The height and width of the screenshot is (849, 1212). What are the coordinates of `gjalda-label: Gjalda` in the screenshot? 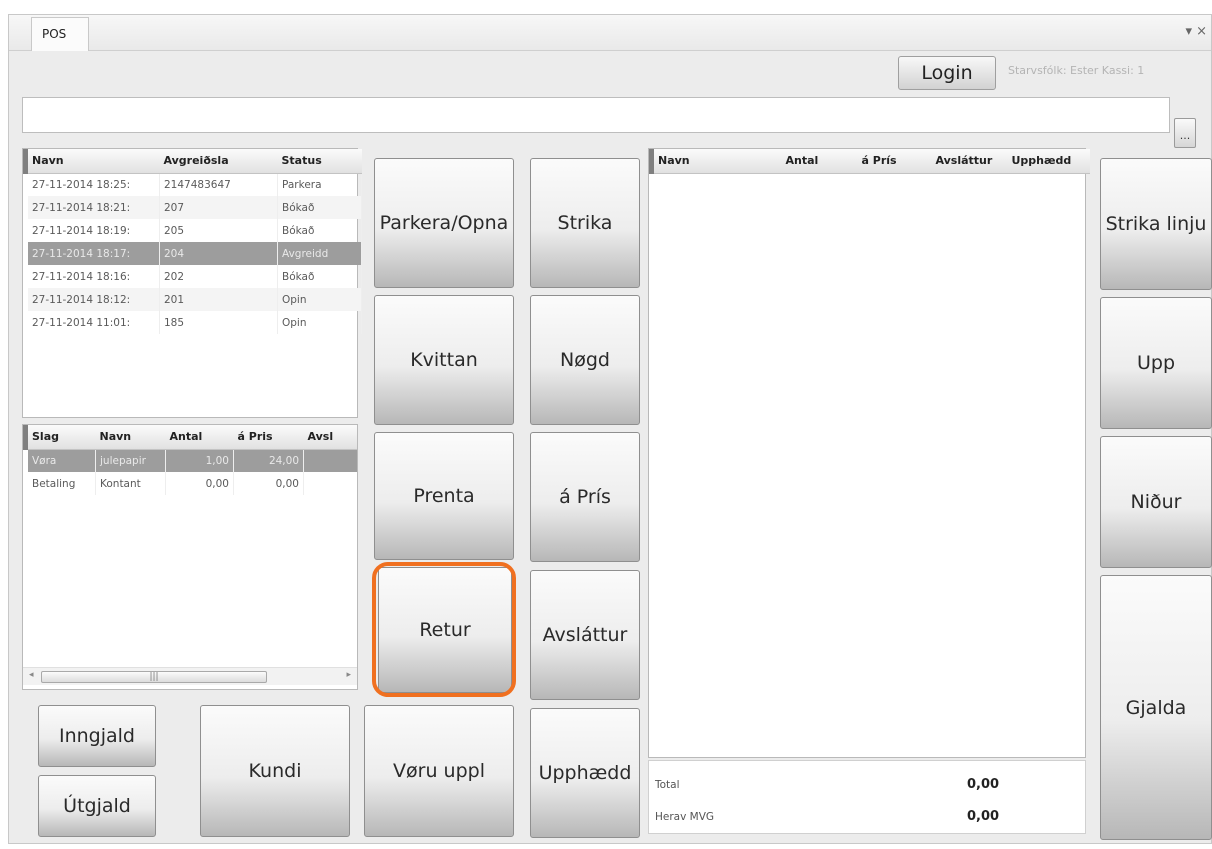 It's located at (1156, 707).